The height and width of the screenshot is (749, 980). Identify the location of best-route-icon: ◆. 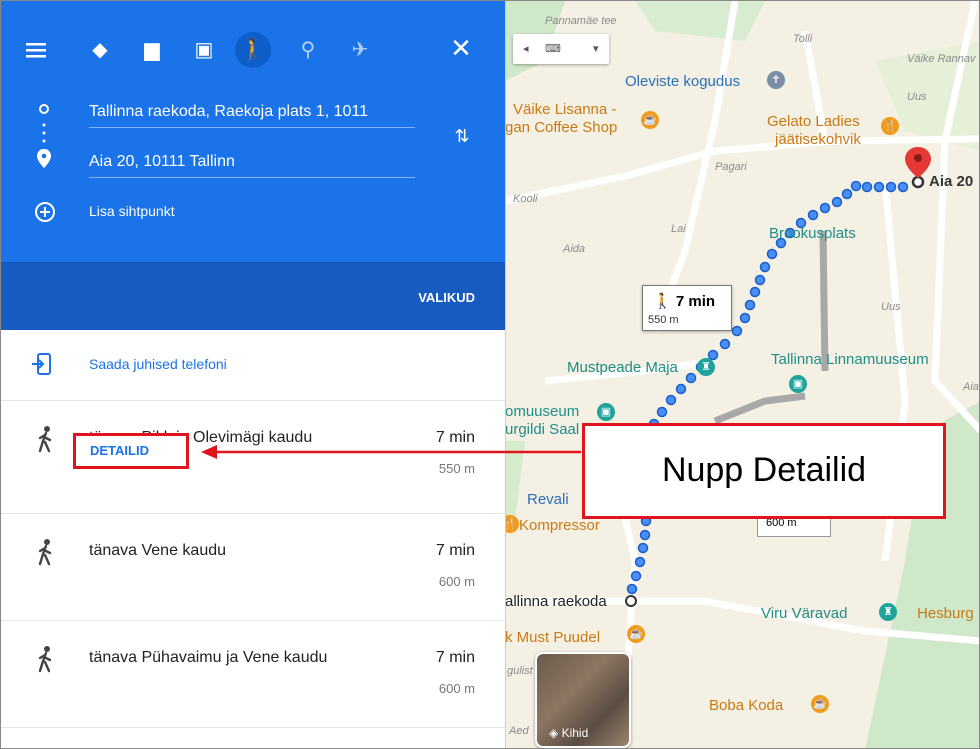
(100, 50).